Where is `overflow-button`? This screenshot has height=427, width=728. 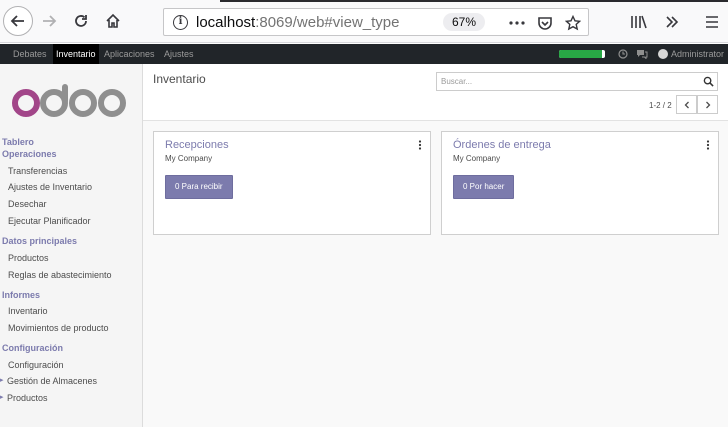 overflow-button is located at coordinates (672, 22).